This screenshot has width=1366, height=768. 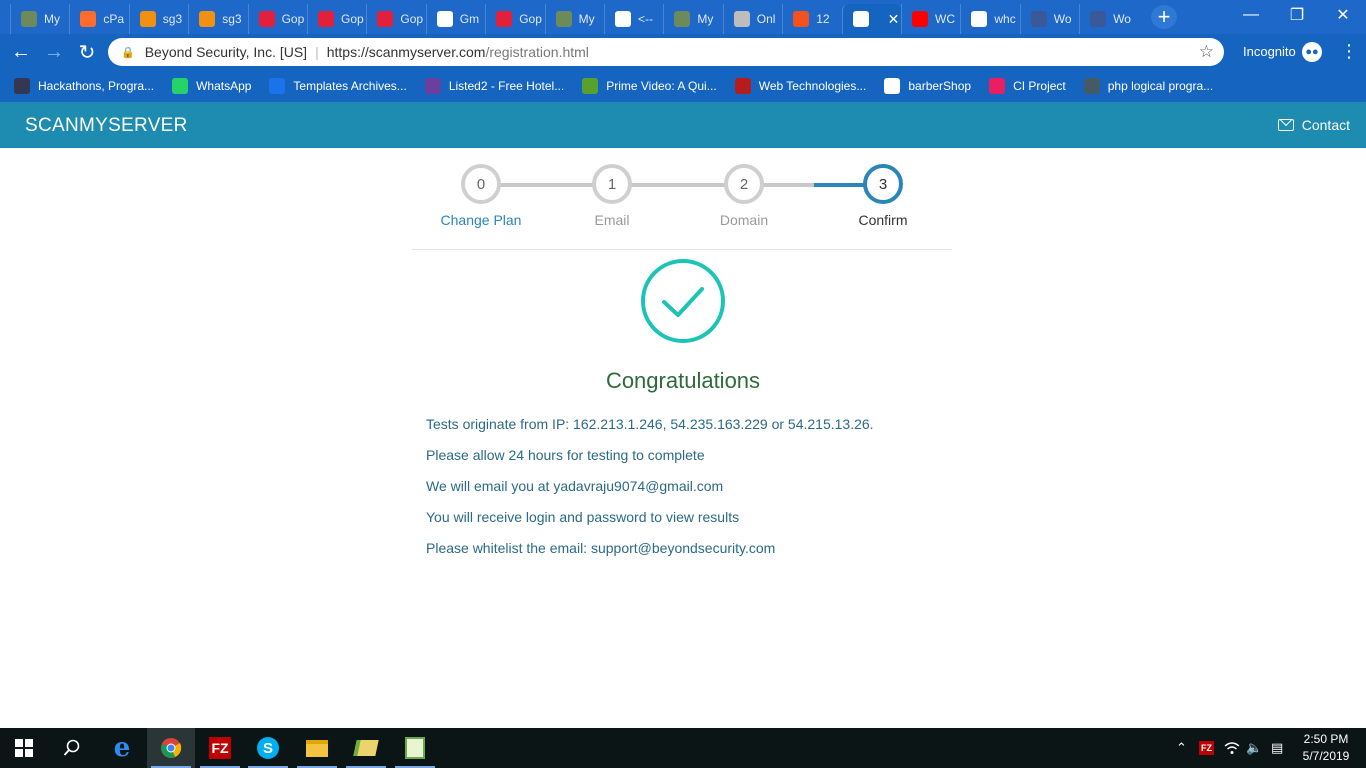 I want to click on gmail-icon, so click(x=444, y=19).